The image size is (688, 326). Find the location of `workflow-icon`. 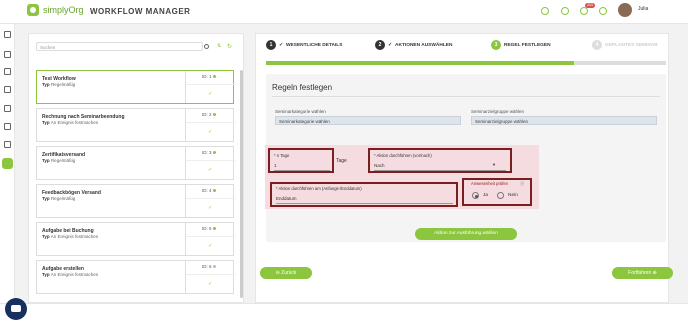

workflow-icon is located at coordinates (7, 163).